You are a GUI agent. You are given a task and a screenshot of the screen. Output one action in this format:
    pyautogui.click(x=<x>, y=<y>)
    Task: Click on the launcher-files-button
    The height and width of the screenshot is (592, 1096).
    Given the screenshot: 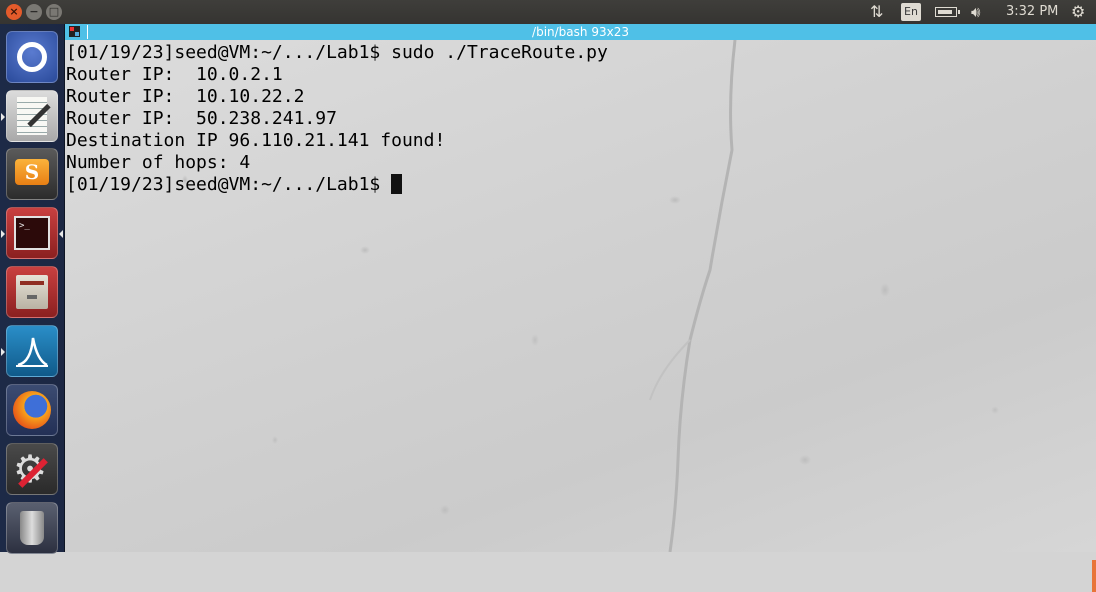 What is the action you would take?
    pyautogui.click(x=32, y=292)
    